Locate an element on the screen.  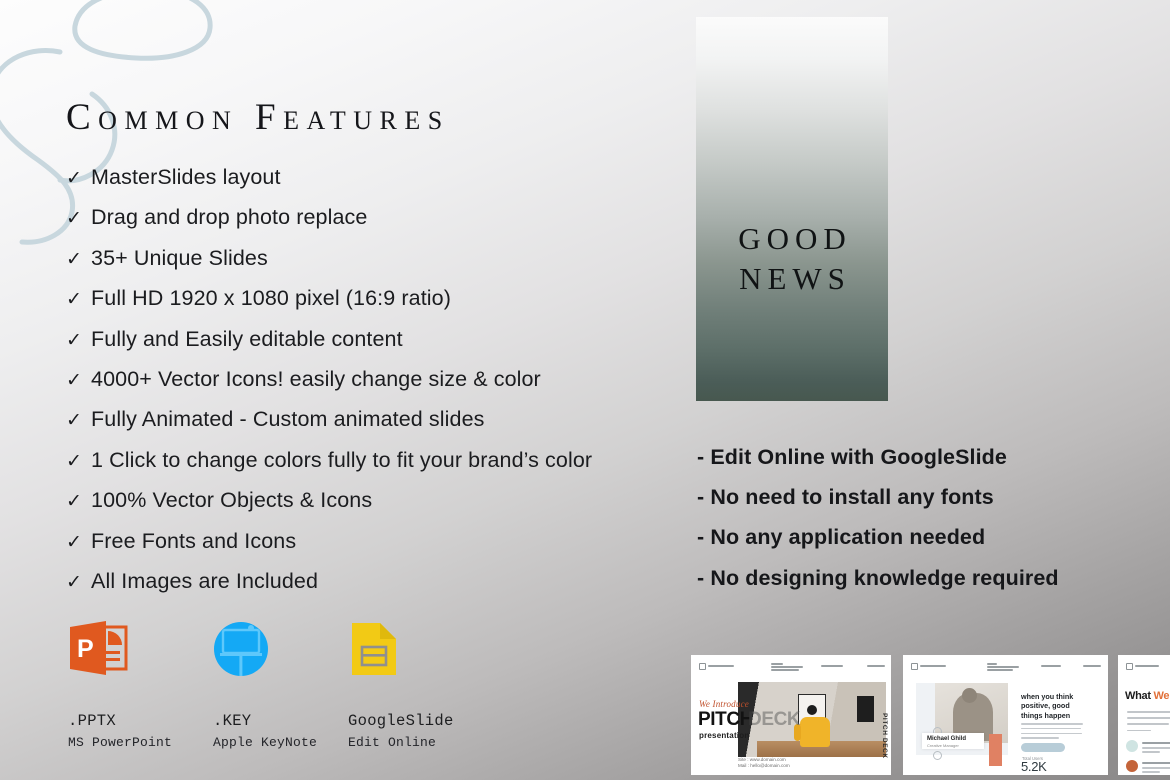
list-item: ✓ Free Fonts and Icons is located at coordinates (366, 542).